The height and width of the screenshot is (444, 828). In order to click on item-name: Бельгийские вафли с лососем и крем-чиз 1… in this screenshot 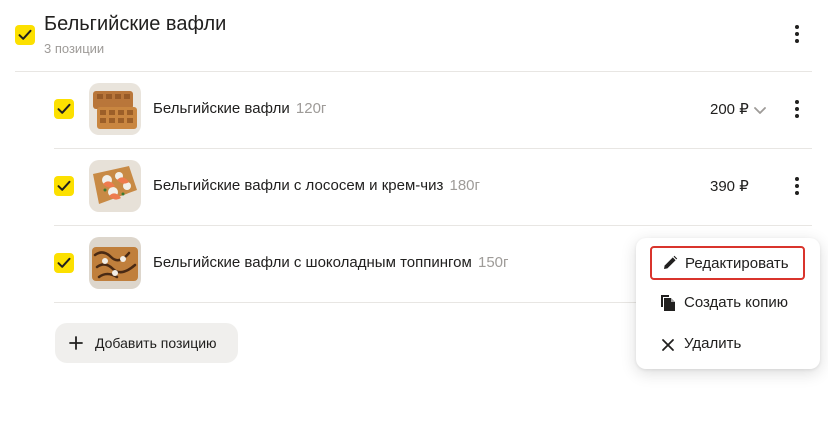, I will do `click(316, 185)`.